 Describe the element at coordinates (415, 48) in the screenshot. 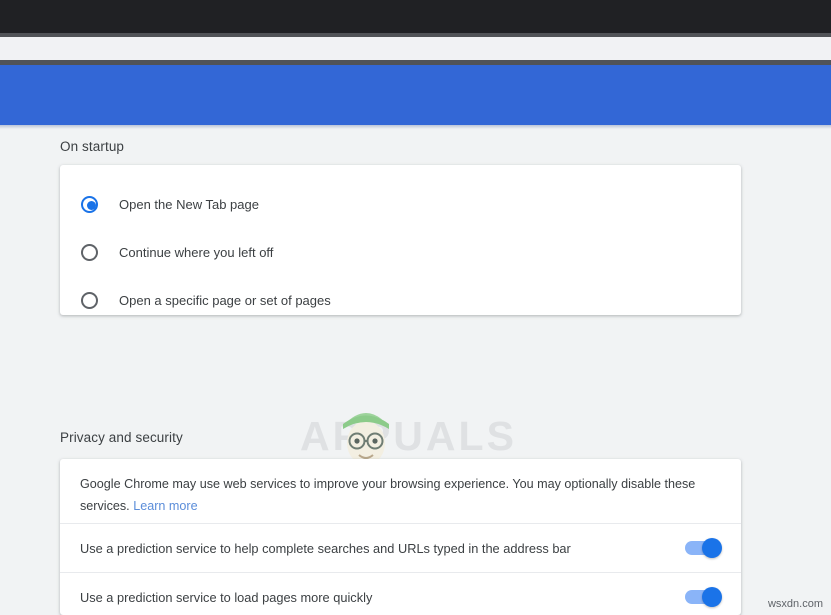

I see `browser-toolbar-strip` at that location.